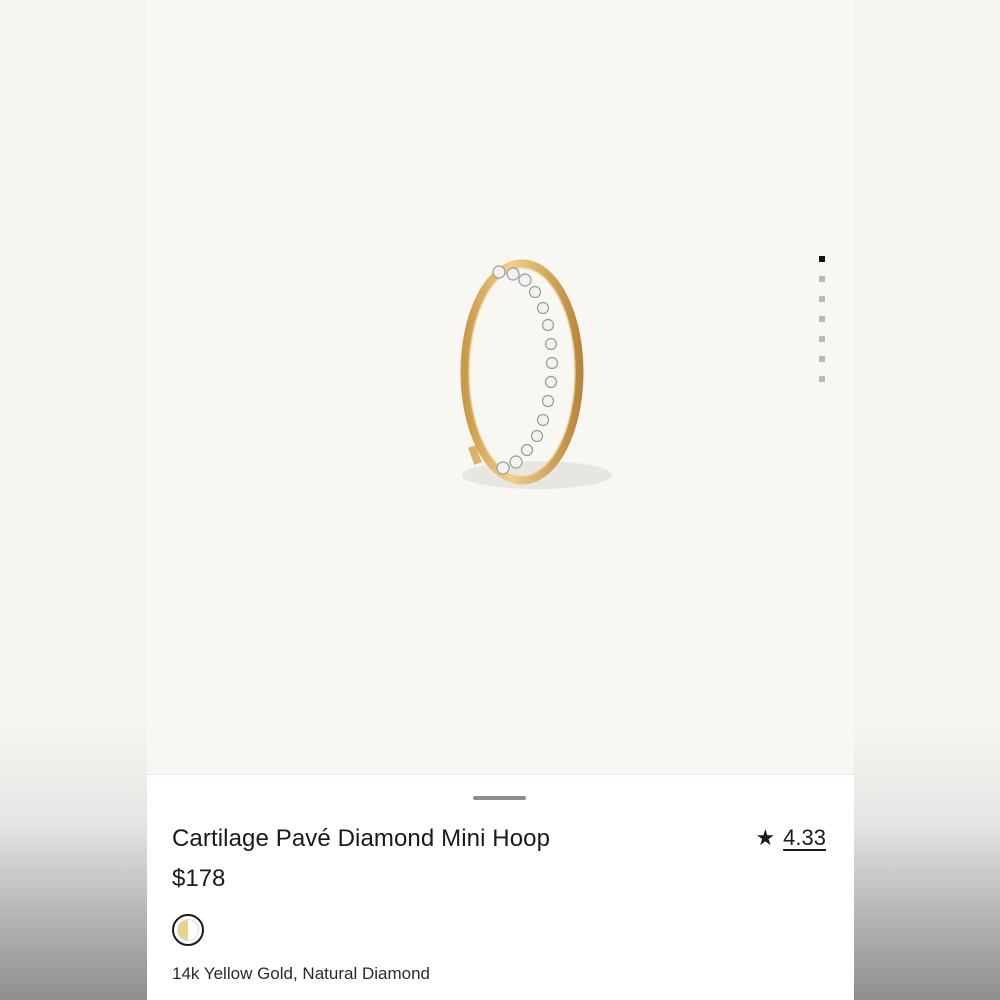 The width and height of the screenshot is (1000, 1000). I want to click on swatch-fill, so click(188, 930).